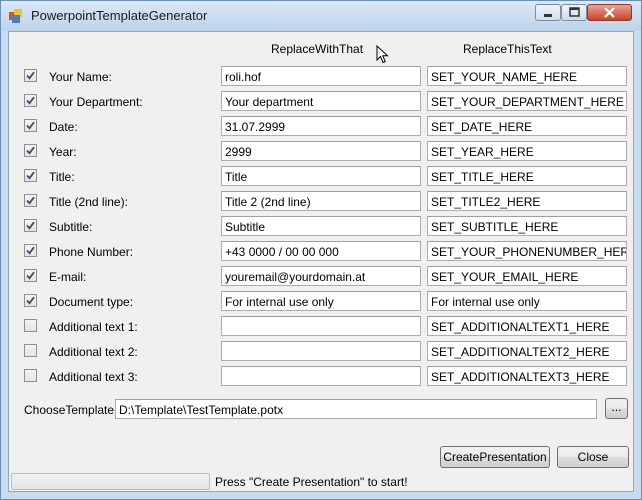 The height and width of the screenshot is (500, 642). Describe the element at coordinates (93, 352) in the screenshot. I see `row-label: Additional text 2:` at that location.